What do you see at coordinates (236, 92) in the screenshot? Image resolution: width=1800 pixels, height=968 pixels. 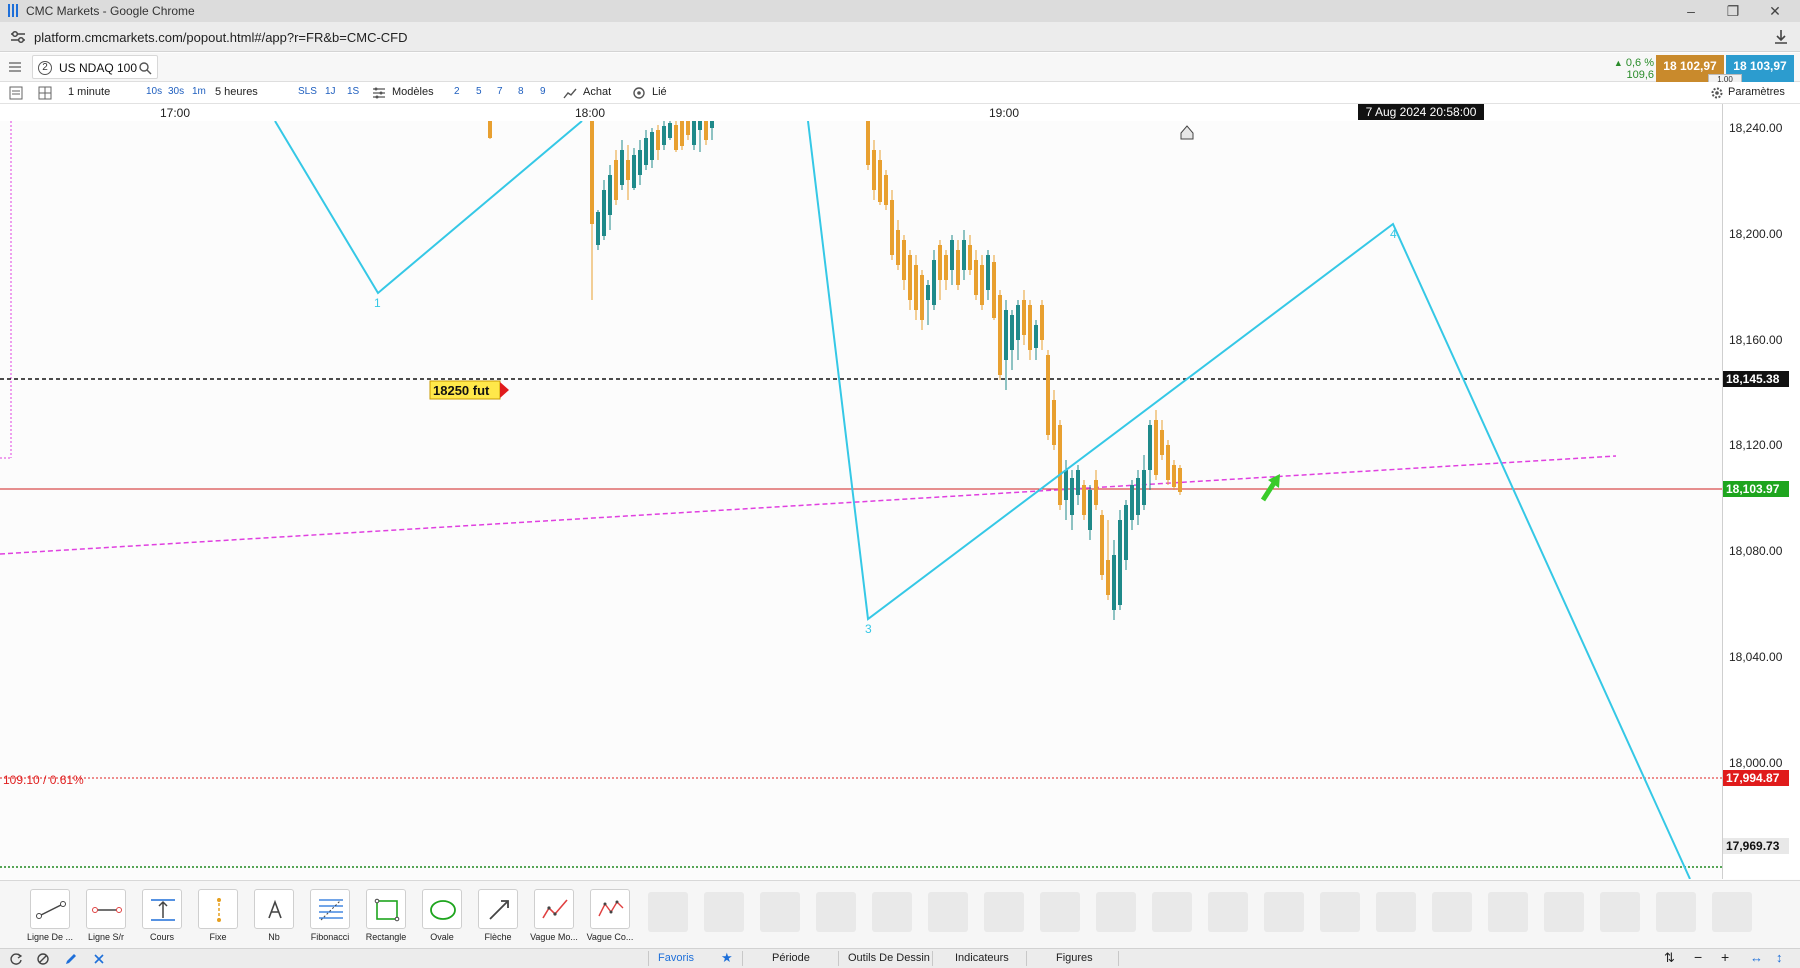 I see `range-select: 5 heures` at bounding box center [236, 92].